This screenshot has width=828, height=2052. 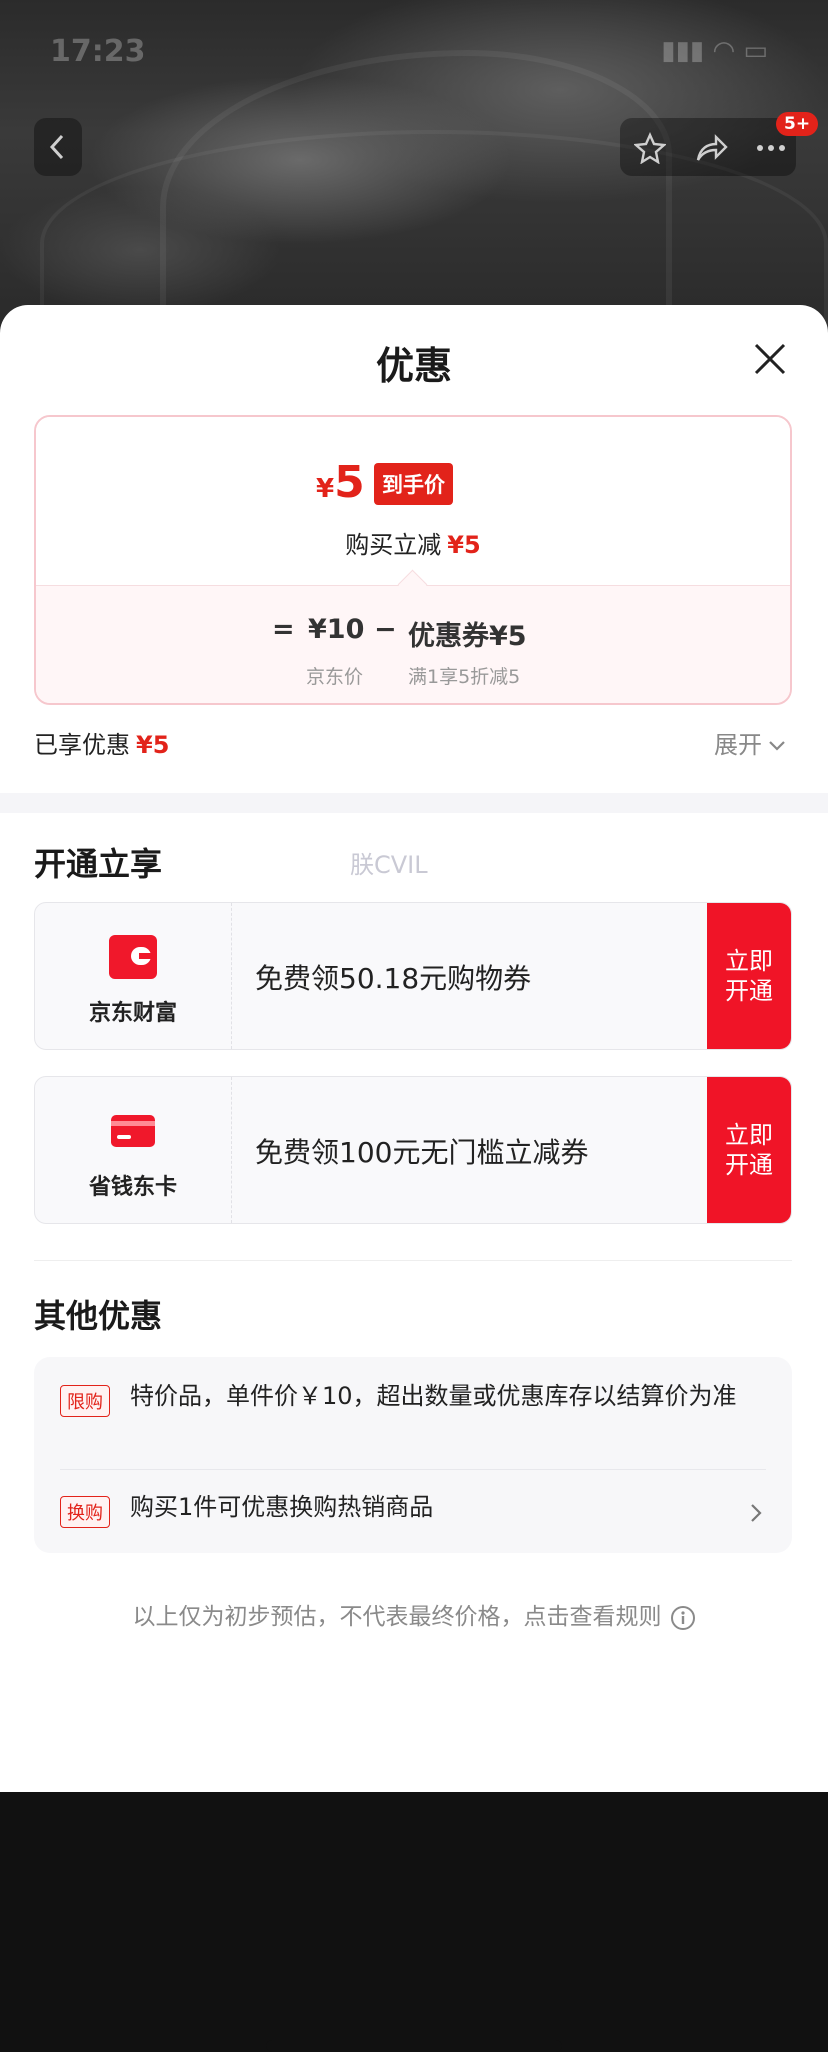 What do you see at coordinates (413, 1260) in the screenshot?
I see `section-divider` at bounding box center [413, 1260].